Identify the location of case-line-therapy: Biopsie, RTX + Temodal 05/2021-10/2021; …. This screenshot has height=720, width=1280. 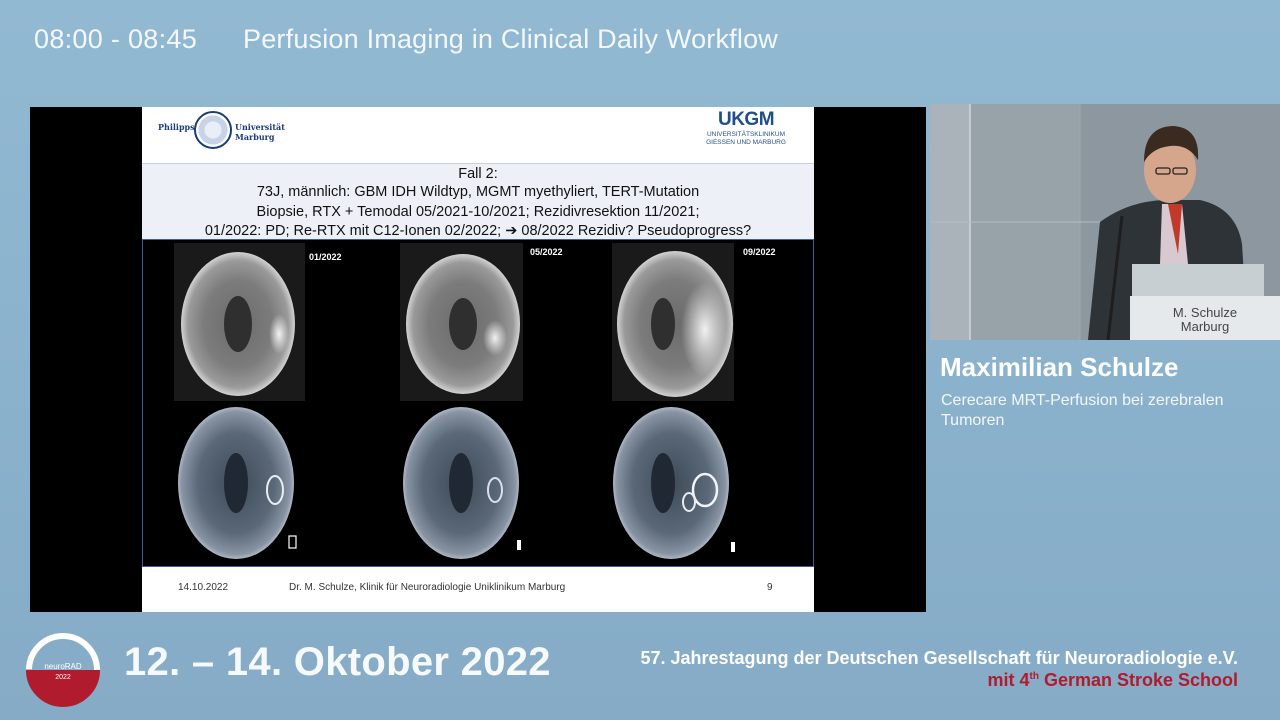
(478, 212).